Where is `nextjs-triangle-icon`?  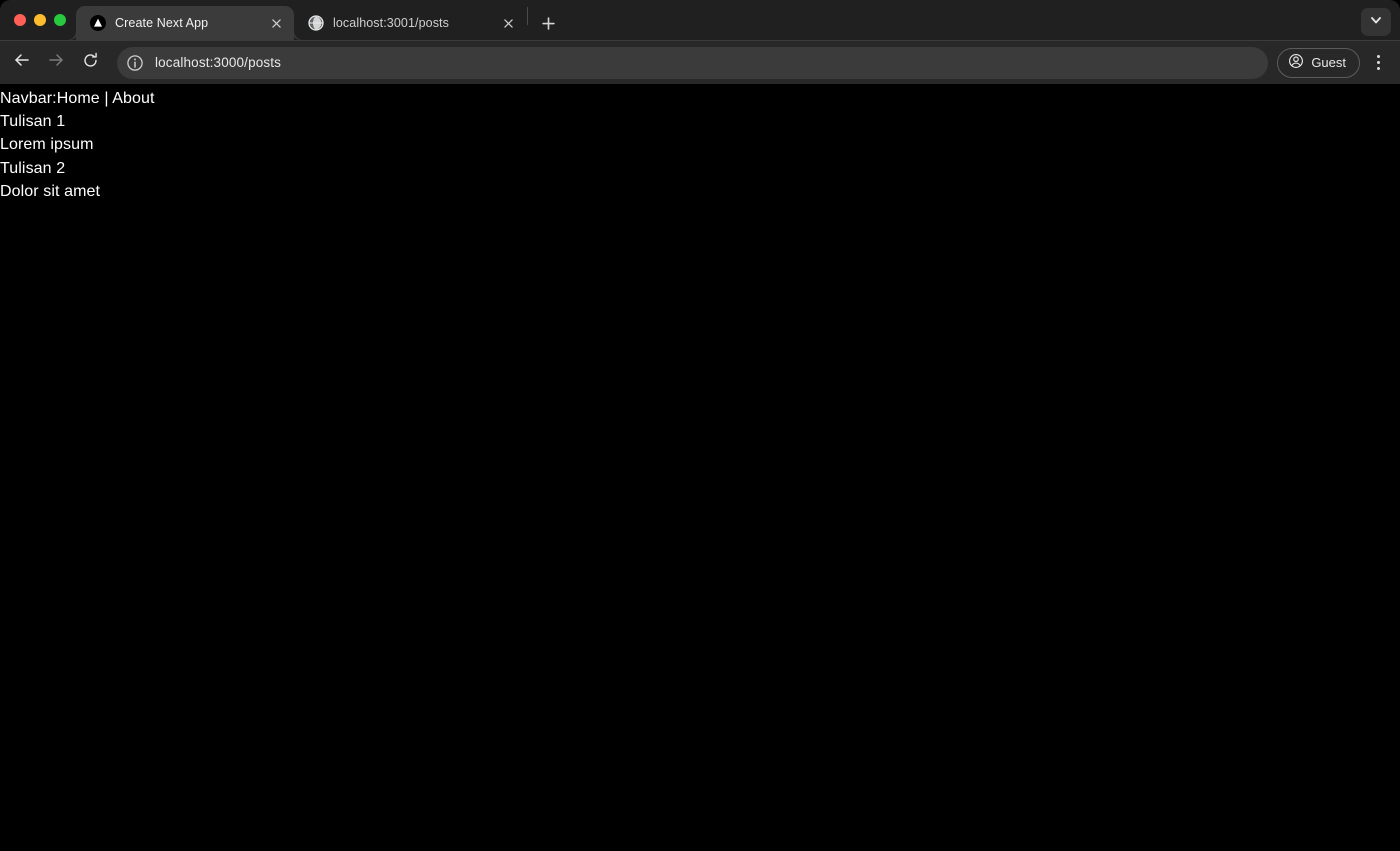 nextjs-triangle-icon is located at coordinates (98, 23).